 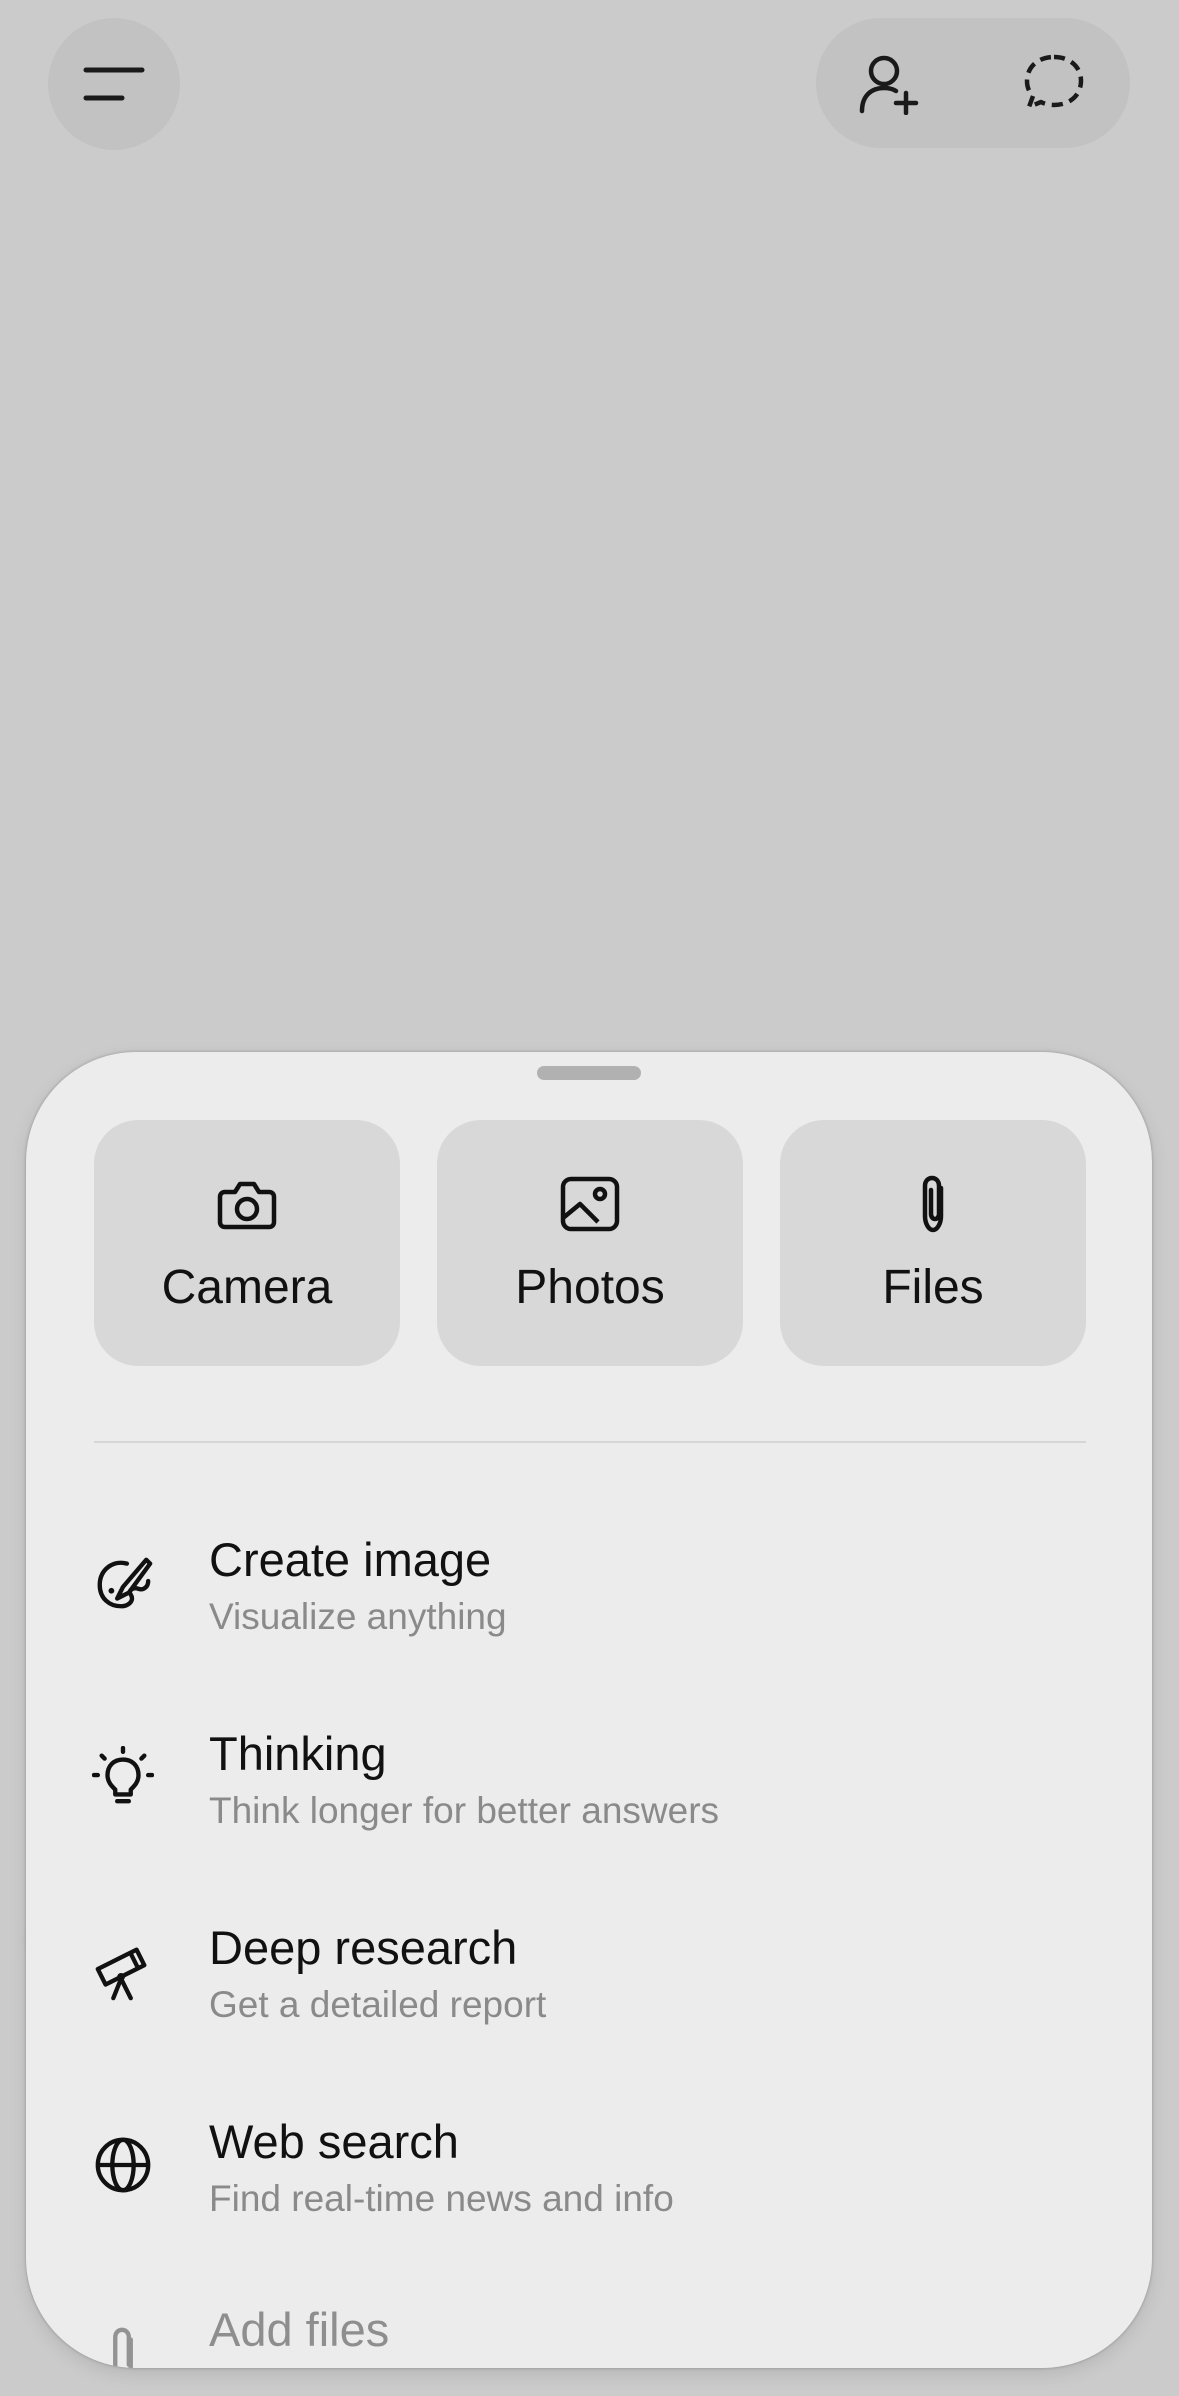 I want to click on web-search-option: Web search Find real-time news and info, so click(x=589, y=2164).